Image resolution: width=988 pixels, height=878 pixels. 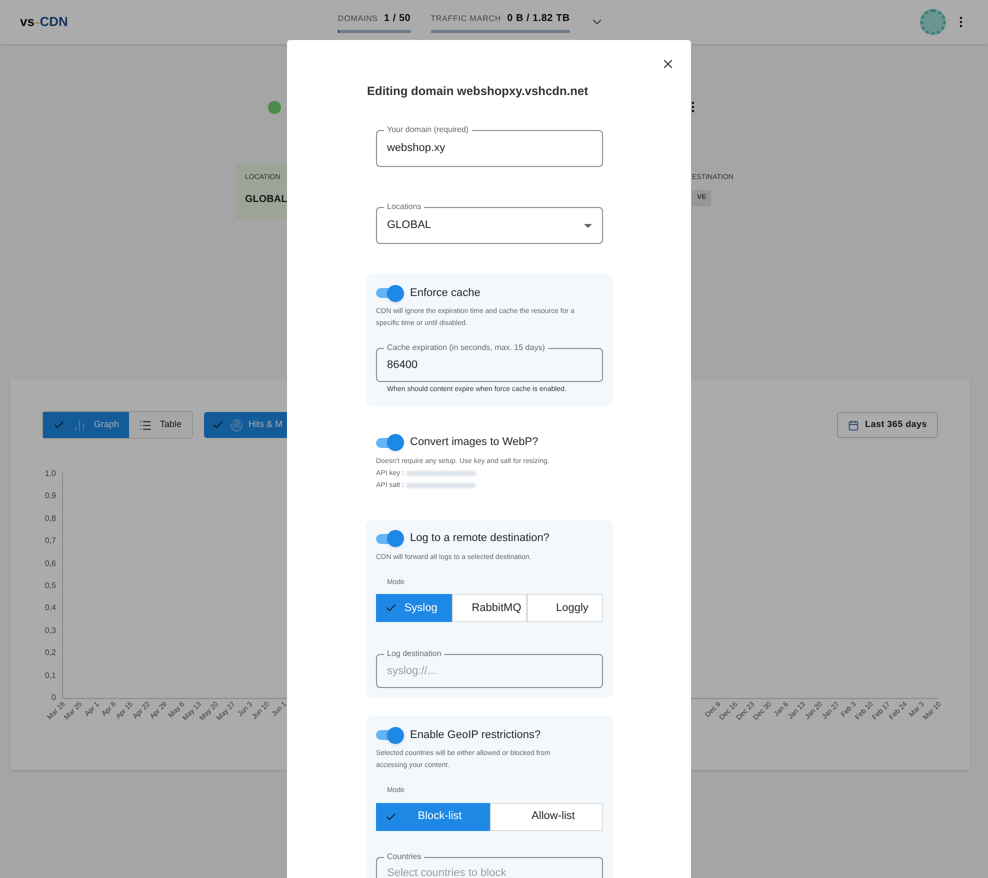 I want to click on radar-icon, so click(x=236, y=425).